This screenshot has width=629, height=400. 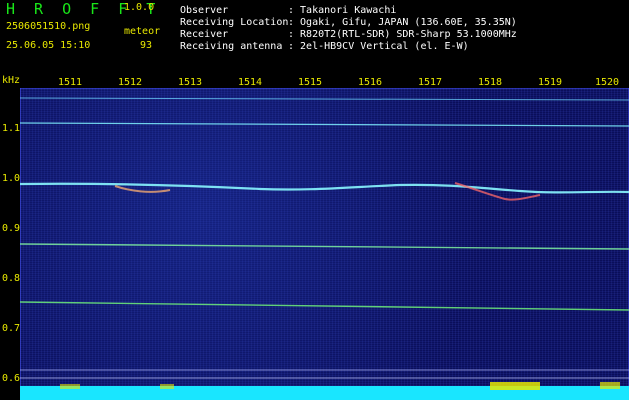 I want to click on location-value: : Ogaki, Gifu, JAPAN (136.60E, 35.35N), so click(x=402, y=22).